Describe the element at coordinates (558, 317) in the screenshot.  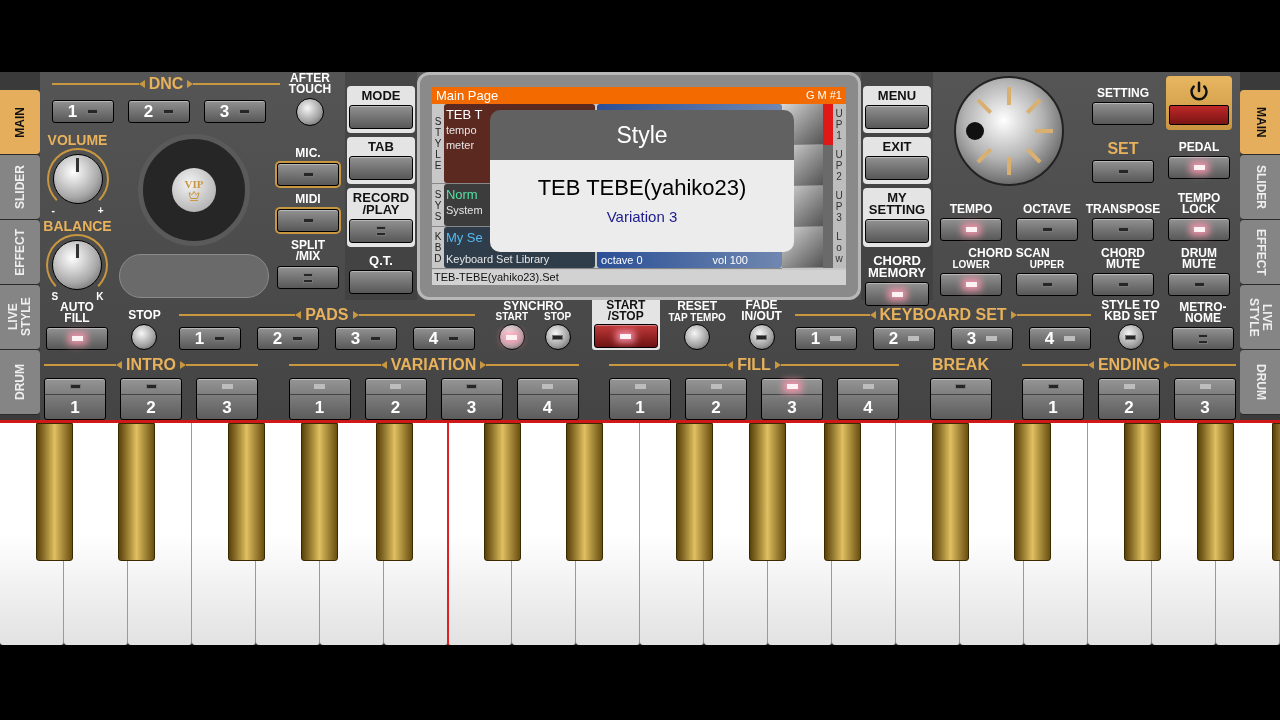
I see `control-label: STOP` at that location.